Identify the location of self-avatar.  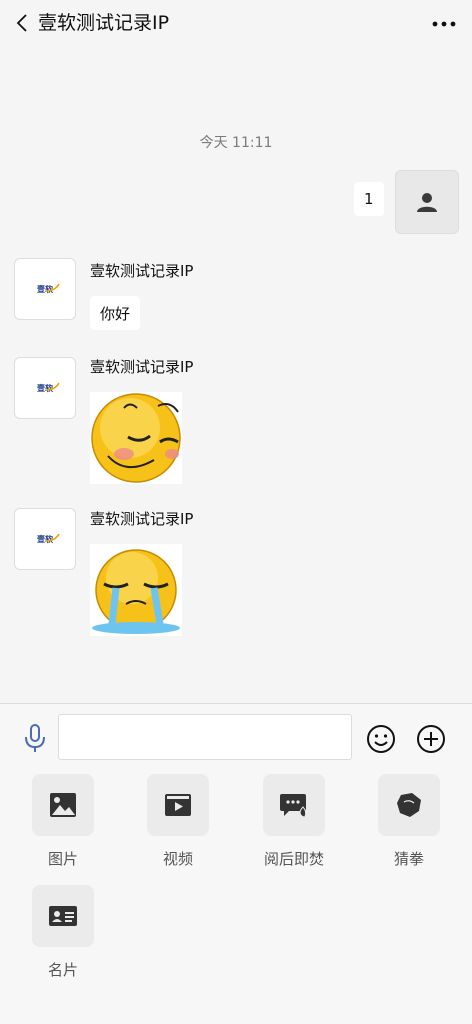
(427, 202).